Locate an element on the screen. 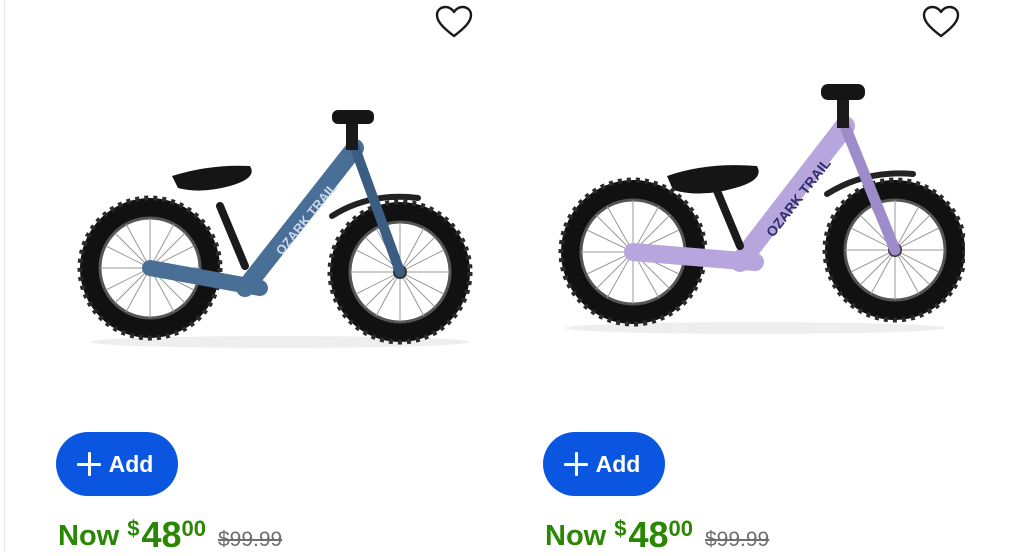 Image resolution: width=1030 pixels, height=556 pixels. left-divider is located at coordinates (4, 276).